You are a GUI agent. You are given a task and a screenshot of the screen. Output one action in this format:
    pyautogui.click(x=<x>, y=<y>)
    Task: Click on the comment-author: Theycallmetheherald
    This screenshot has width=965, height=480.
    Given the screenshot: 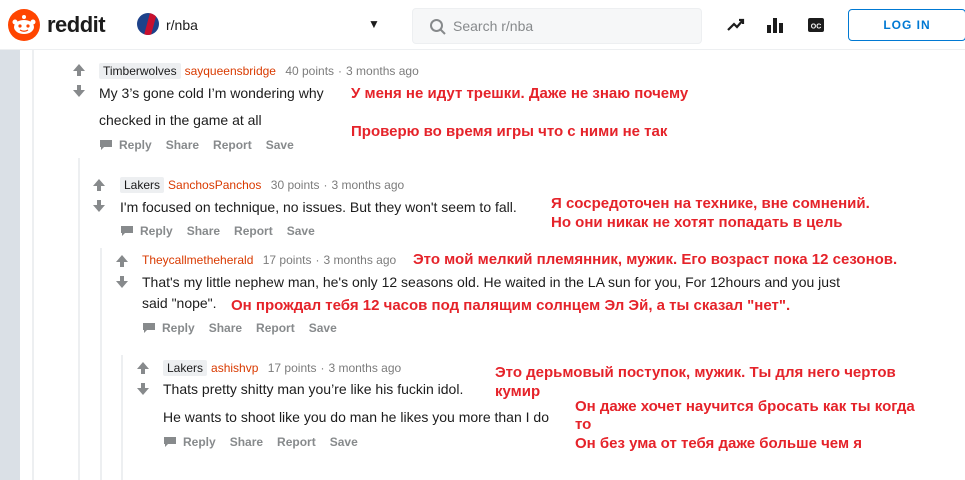 What is the action you would take?
    pyautogui.click(x=197, y=260)
    